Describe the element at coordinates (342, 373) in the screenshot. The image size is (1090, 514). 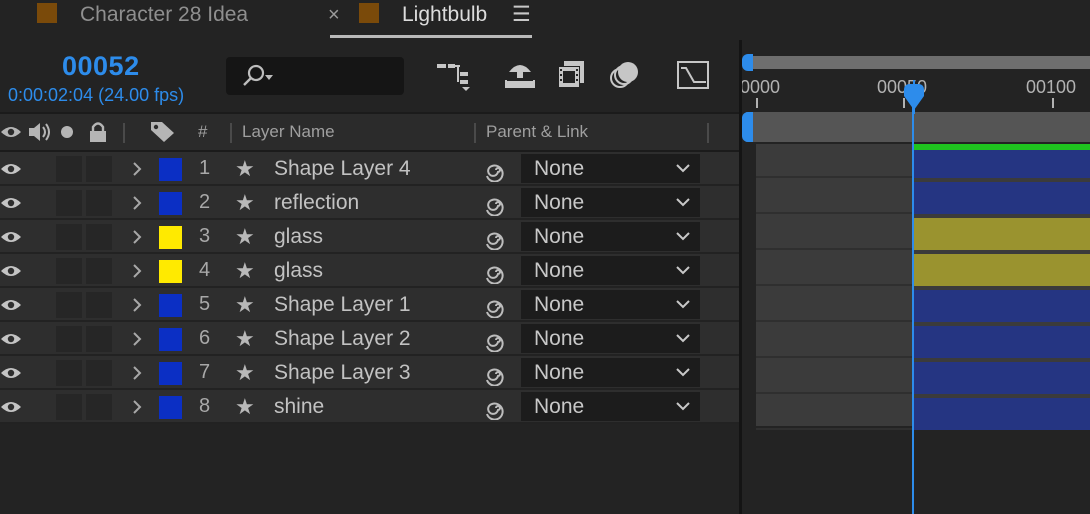
I see `layer-name: Shape Layer 3` at that location.